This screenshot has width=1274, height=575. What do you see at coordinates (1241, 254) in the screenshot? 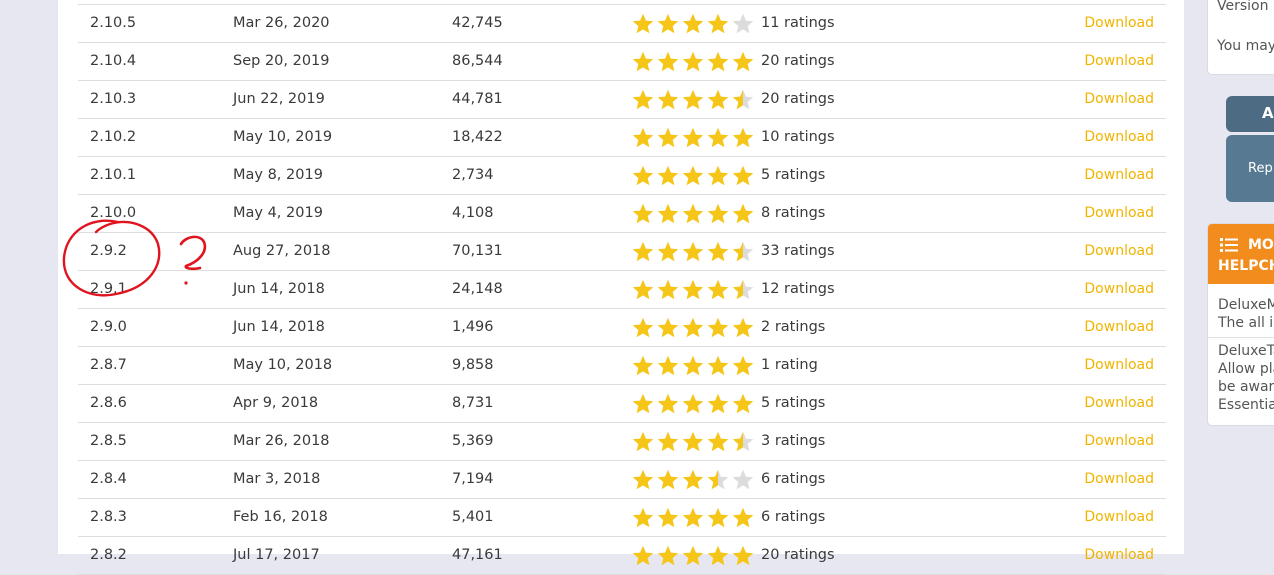
I see `more-helpchat-header: MO HELPCH` at bounding box center [1241, 254].